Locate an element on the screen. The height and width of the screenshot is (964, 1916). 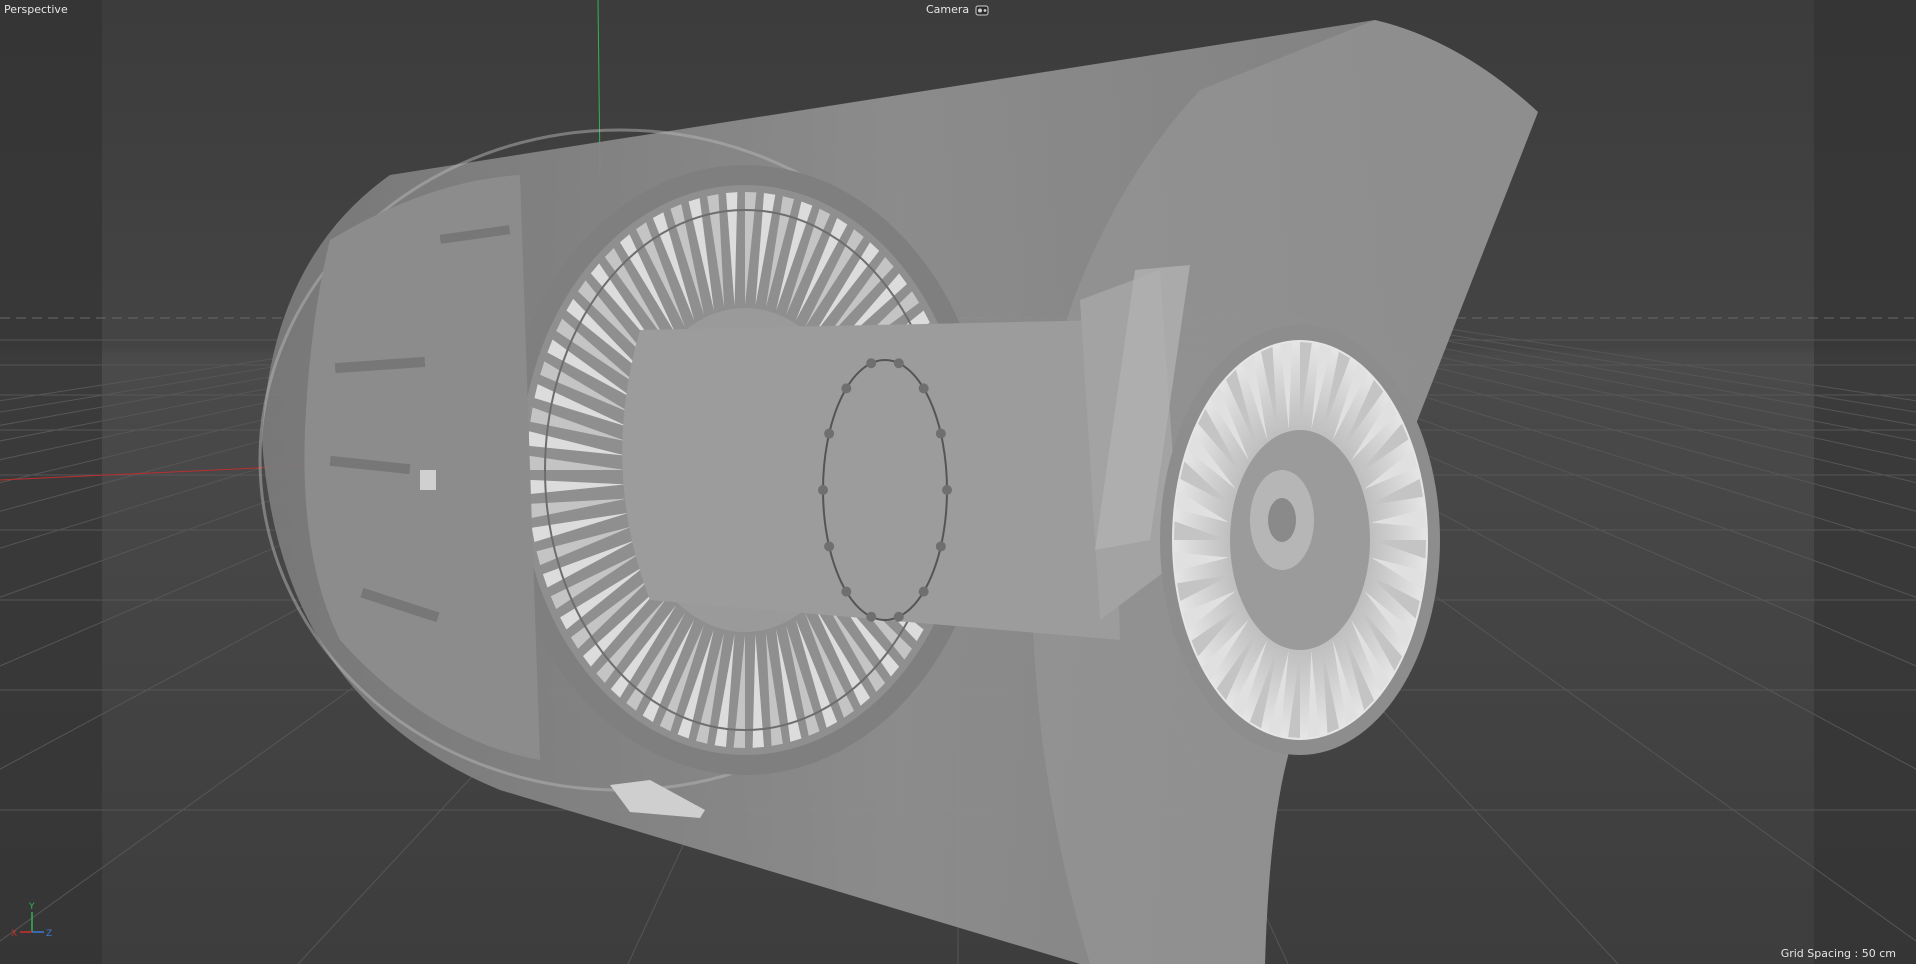
axis-gizmo: Y X Z is located at coordinates (31, 920).